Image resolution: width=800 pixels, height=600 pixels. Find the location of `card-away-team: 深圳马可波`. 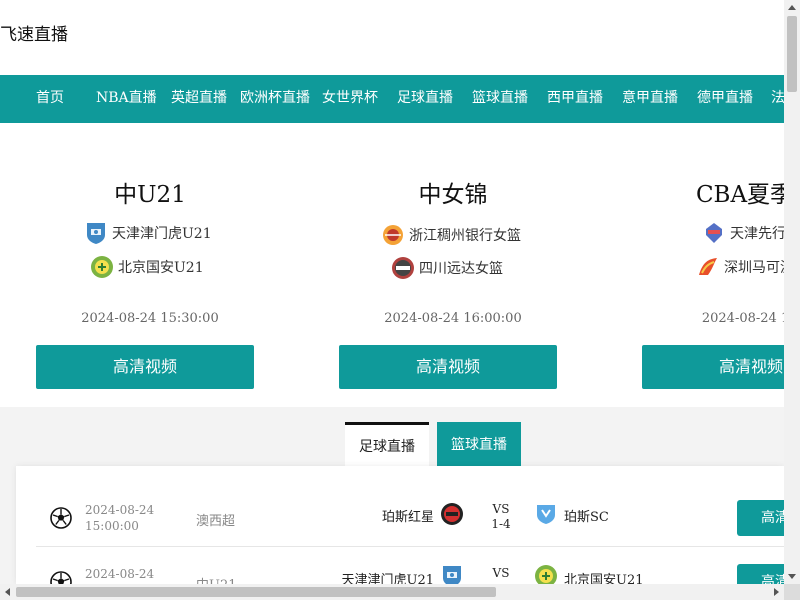

card-away-team: 深圳马可波 is located at coordinates (740, 268).